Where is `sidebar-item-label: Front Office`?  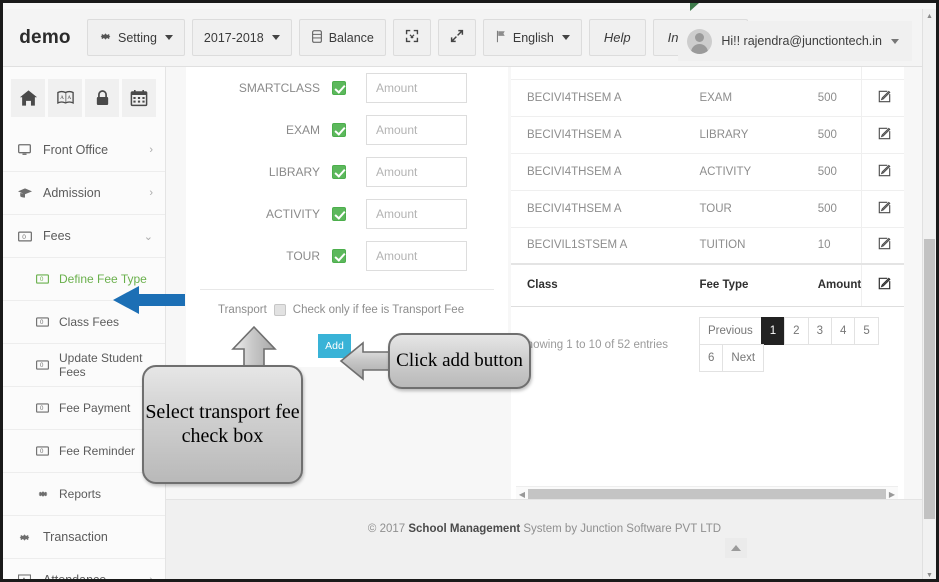
sidebar-item-label: Front Office is located at coordinates (76, 150).